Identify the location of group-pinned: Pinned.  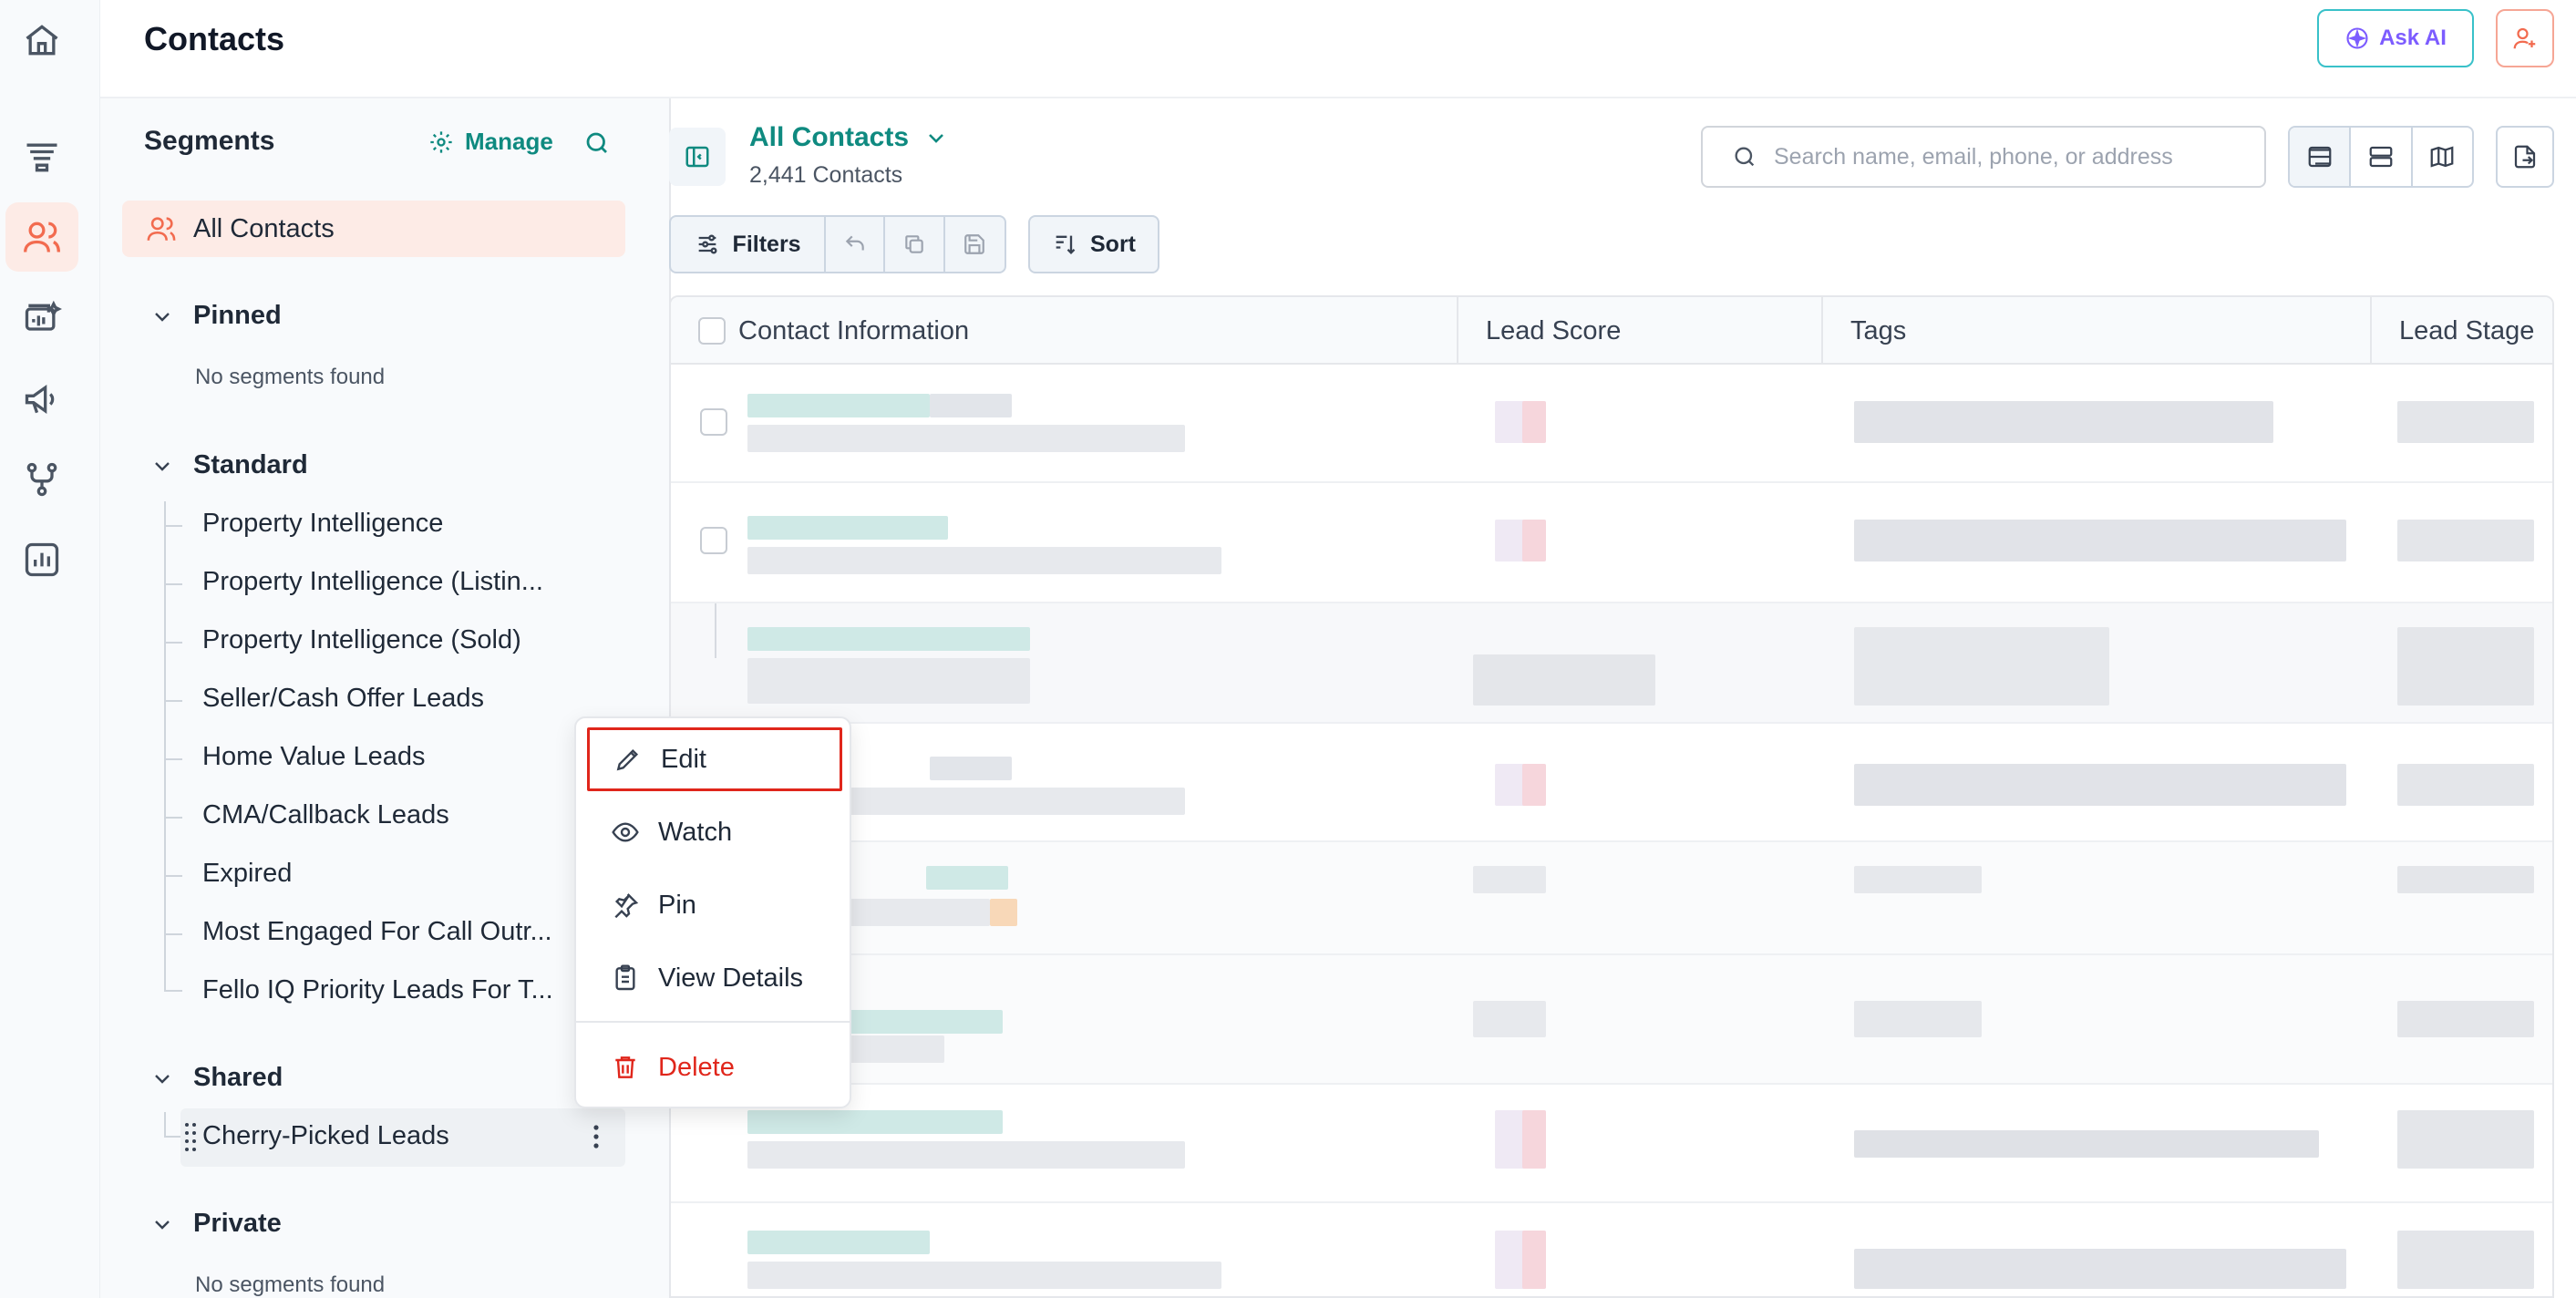
(216, 316).